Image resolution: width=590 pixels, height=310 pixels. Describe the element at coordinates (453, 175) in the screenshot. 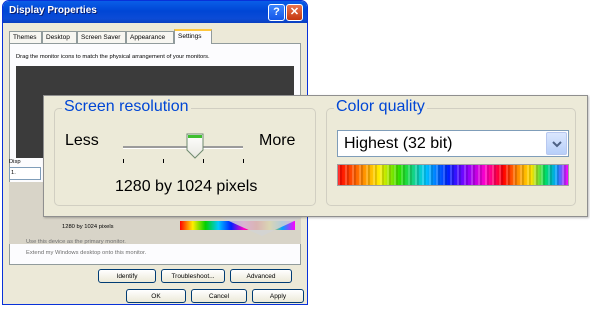

I see `color-quality-sample` at that location.